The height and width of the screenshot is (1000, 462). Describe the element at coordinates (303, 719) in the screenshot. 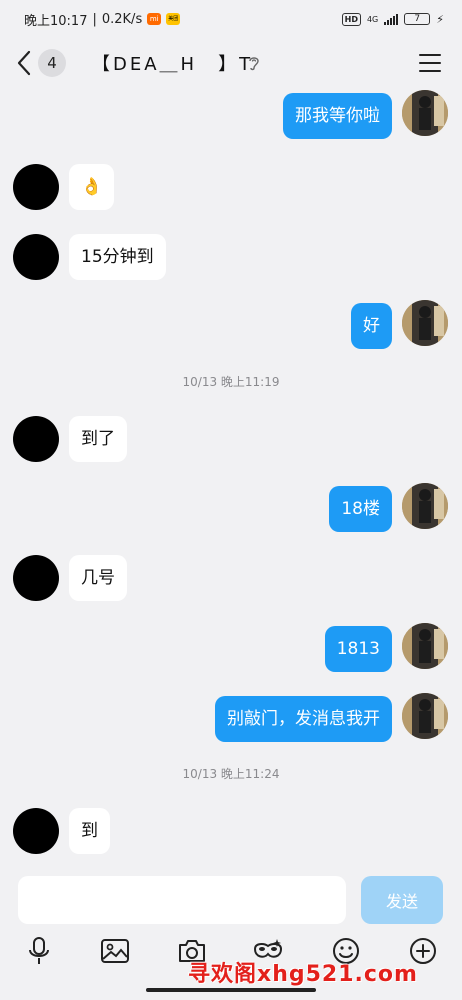

I see `message-bubble-outgoing: 别敲门，发消息我开` at that location.